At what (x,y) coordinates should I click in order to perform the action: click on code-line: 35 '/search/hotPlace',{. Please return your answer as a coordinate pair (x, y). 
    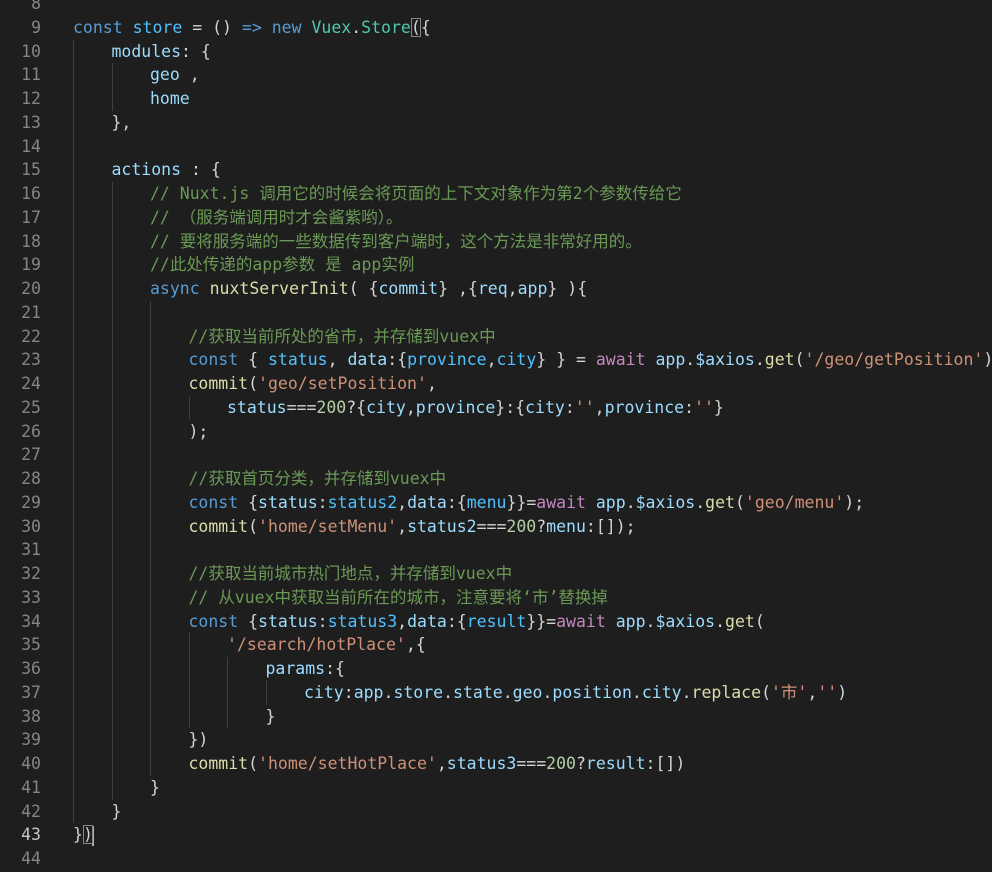
    Looking at the image, I should click on (496, 645).